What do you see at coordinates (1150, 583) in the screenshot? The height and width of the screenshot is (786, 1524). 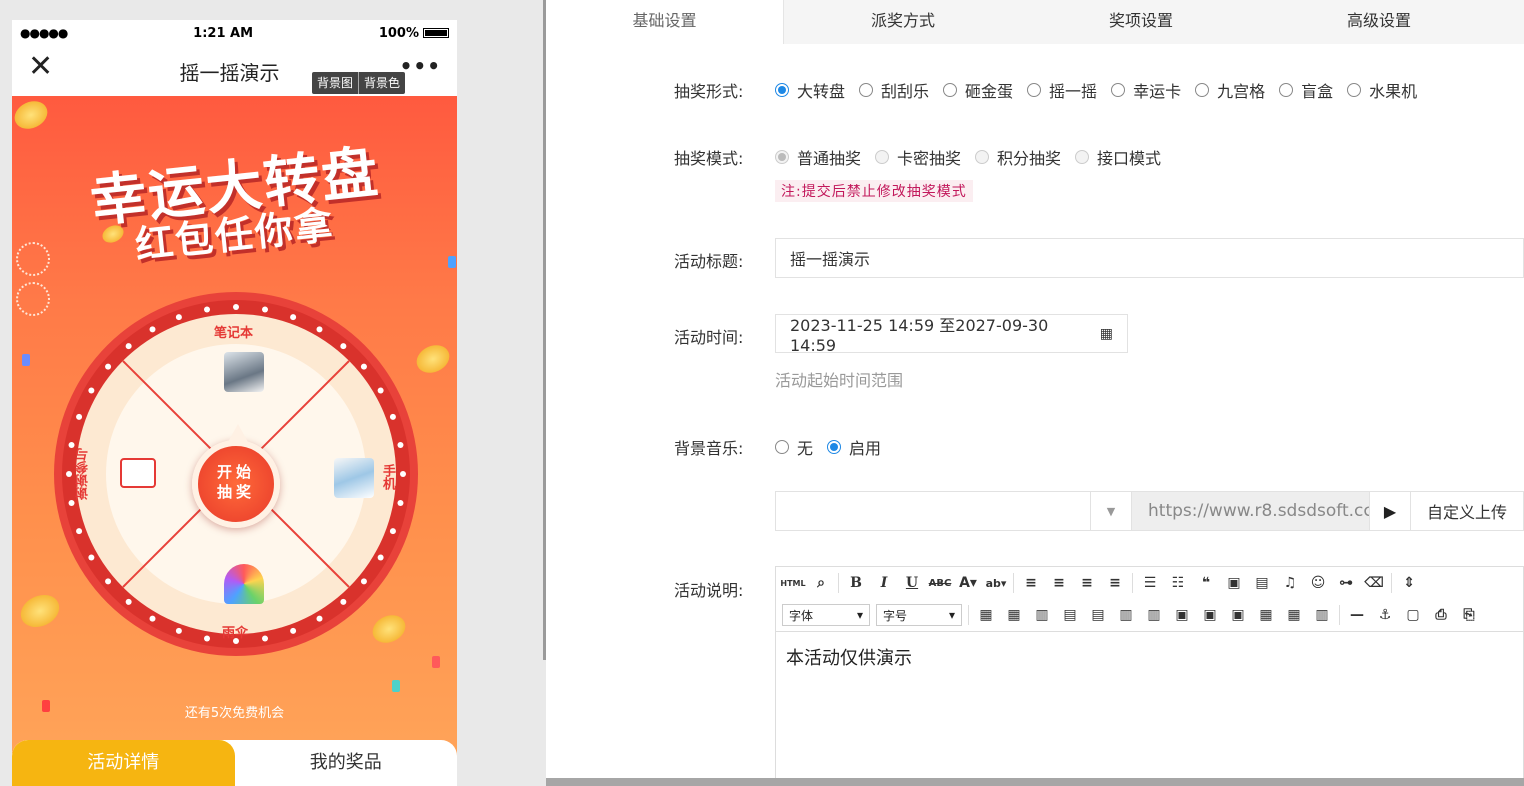 I see `ordered-list-icon: ☰` at bounding box center [1150, 583].